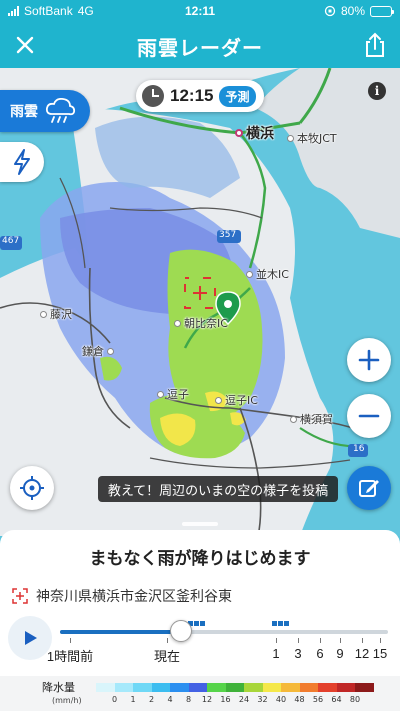 Image resolution: width=400 pixels, height=711 pixels. I want to click on plus-icon, so click(369, 360).